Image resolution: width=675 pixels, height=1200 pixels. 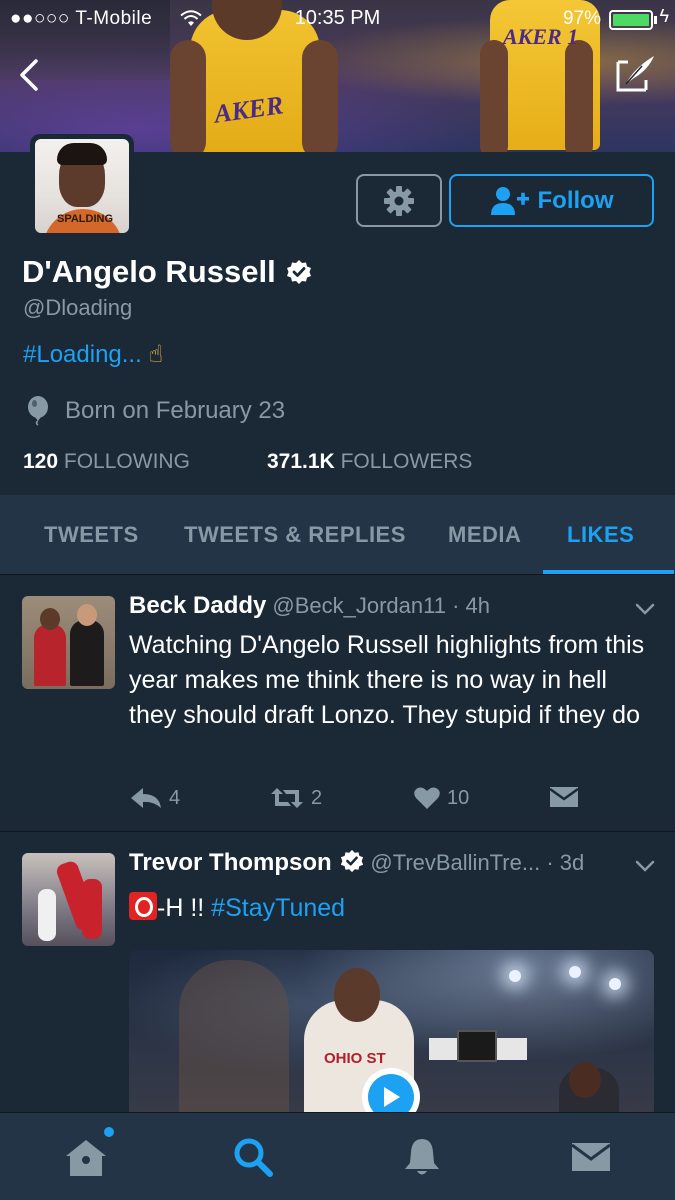 What do you see at coordinates (484, 535) in the screenshot?
I see `tab-media: MEDIA` at bounding box center [484, 535].